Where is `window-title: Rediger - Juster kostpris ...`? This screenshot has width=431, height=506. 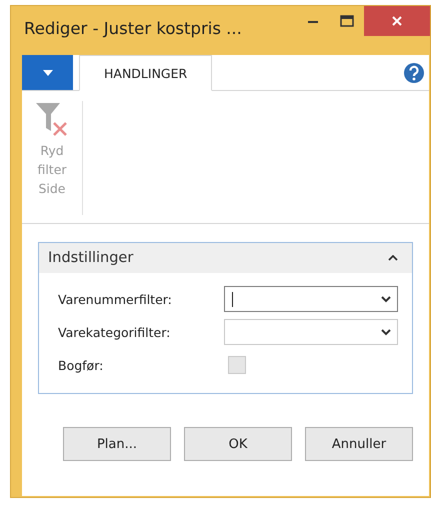 window-title: Rediger - Juster kostpris ... is located at coordinates (133, 28).